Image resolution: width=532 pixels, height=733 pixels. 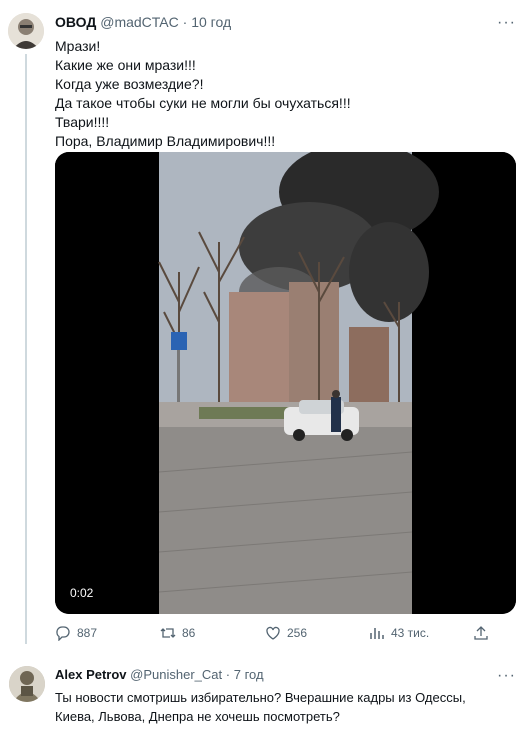 I want to click on like-button: 256, so click(x=286, y=633).